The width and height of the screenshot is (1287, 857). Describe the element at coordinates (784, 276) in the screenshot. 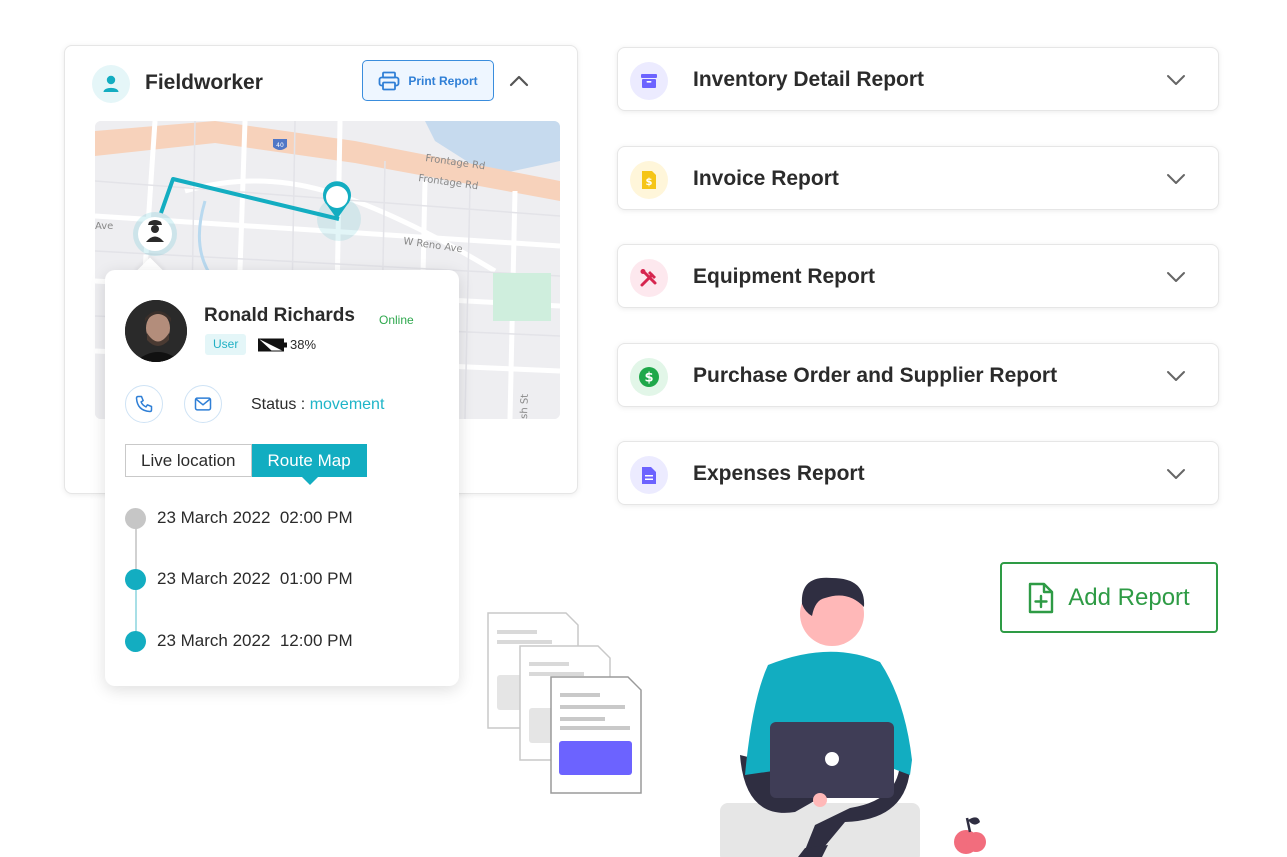

I see `report-title: Equipment Report` at that location.